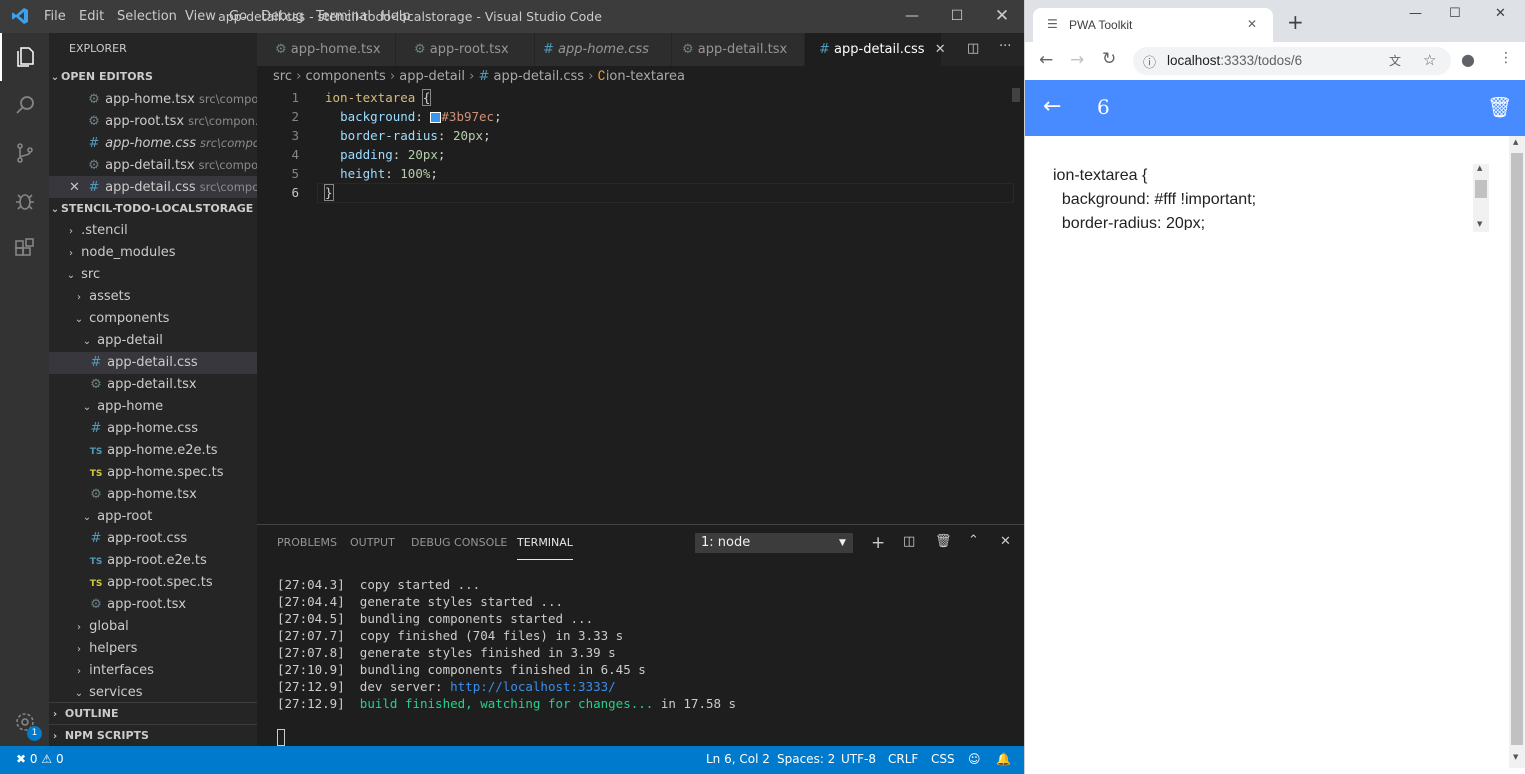  What do you see at coordinates (78, 187) in the screenshot?
I see `close-icon: ✕` at bounding box center [78, 187].